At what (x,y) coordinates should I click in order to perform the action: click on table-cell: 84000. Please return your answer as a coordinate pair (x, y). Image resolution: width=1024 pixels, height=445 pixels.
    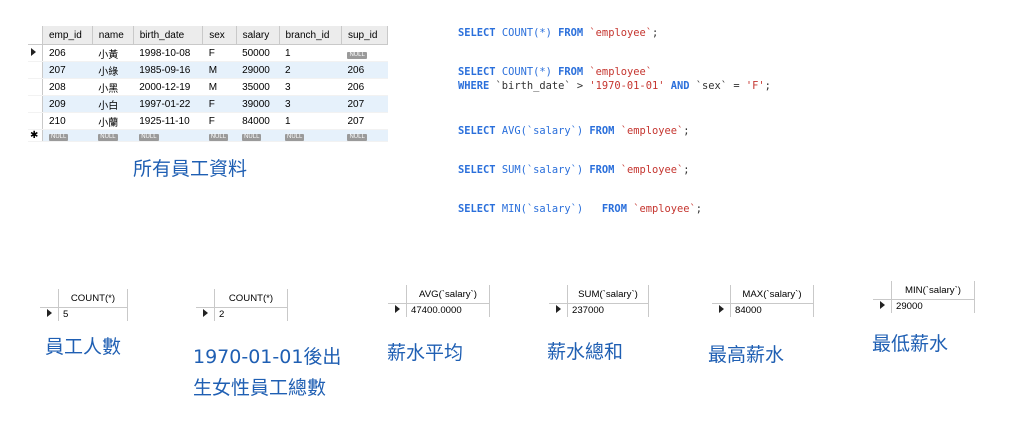
    Looking at the image, I should click on (258, 121).